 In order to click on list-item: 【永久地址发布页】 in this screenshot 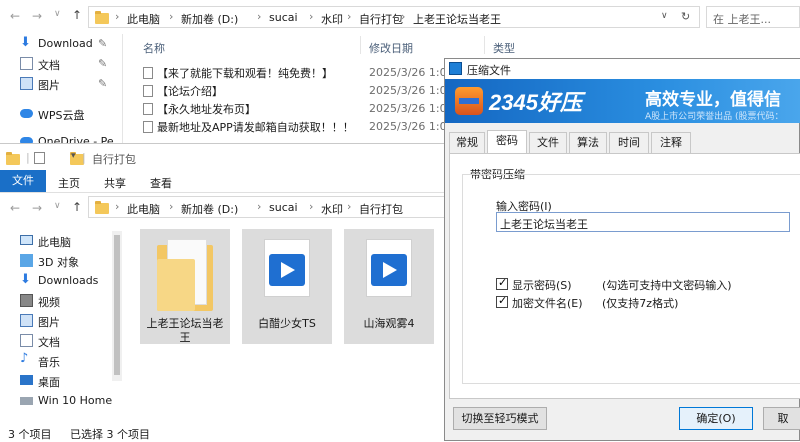, I will do `click(199, 110)`.